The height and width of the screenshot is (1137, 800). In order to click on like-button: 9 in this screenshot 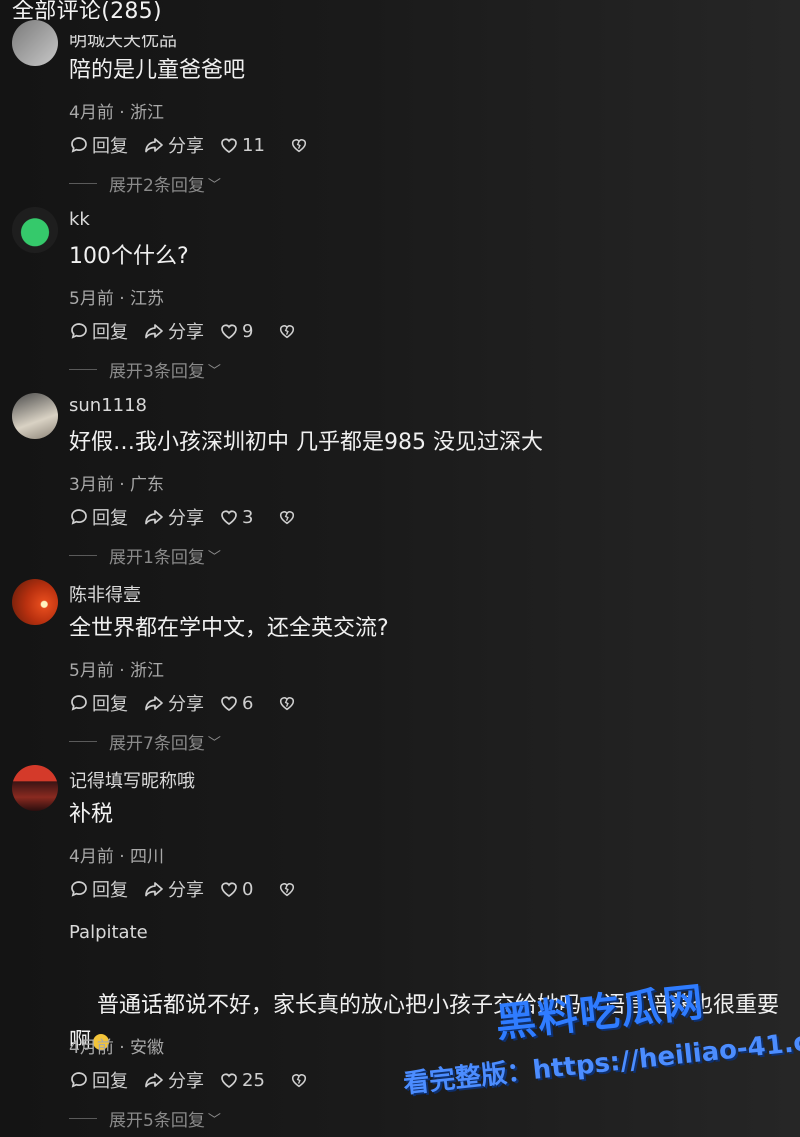, I will do `click(236, 331)`.